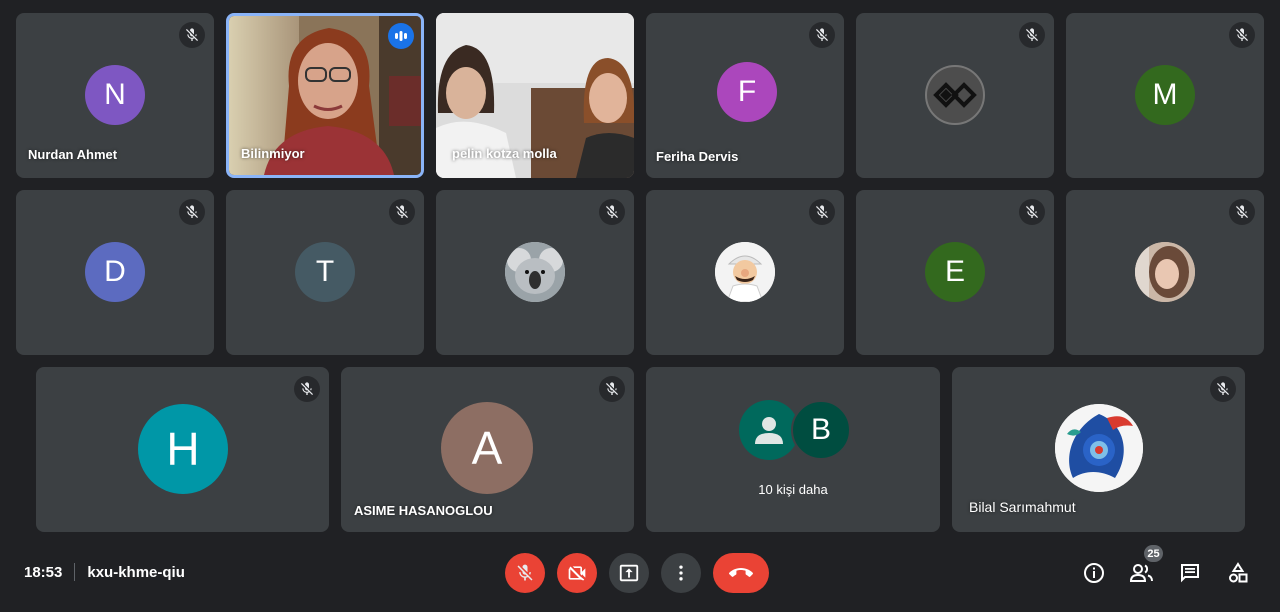 Image resolution: width=1280 pixels, height=612 pixels. Describe the element at coordinates (697, 156) in the screenshot. I see `participant-name: Feriha Dervis` at that location.